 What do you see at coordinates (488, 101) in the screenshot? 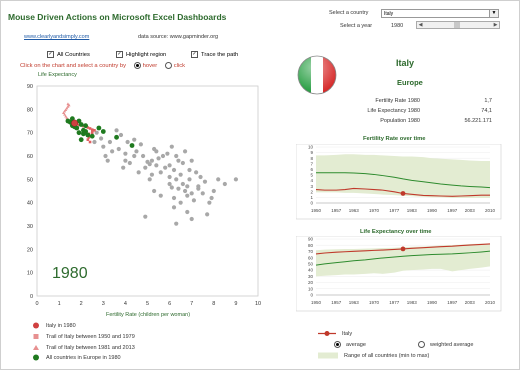
I see `stat-value-fertility: 1,7` at bounding box center [488, 101].